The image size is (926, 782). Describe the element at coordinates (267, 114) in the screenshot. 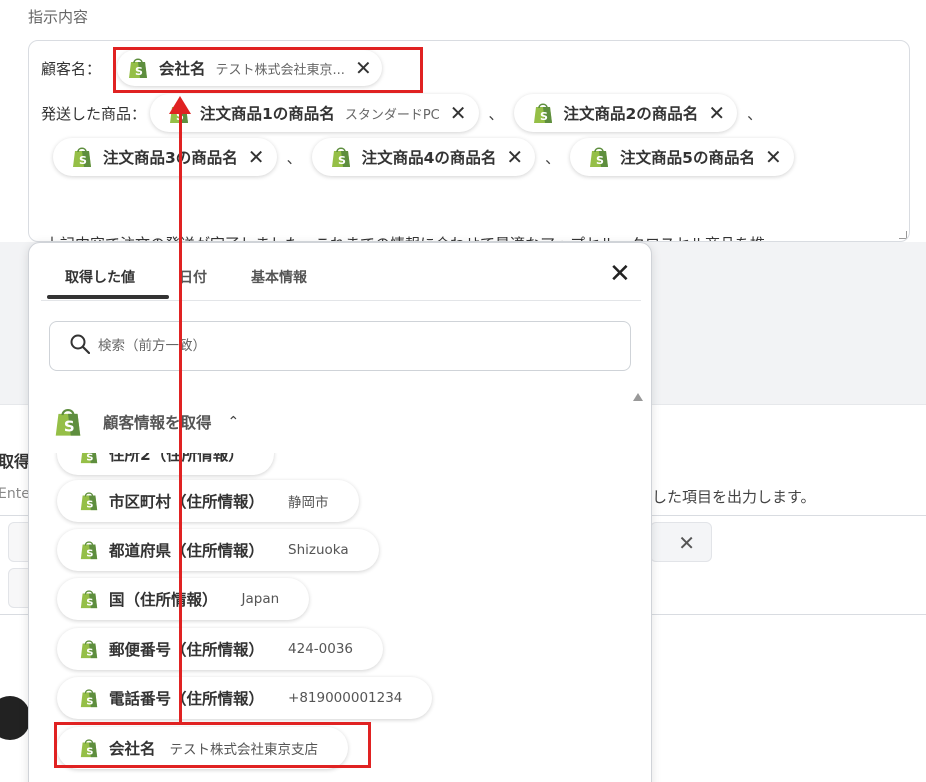

I see `chip-name: 注文商品1の商品名` at that location.